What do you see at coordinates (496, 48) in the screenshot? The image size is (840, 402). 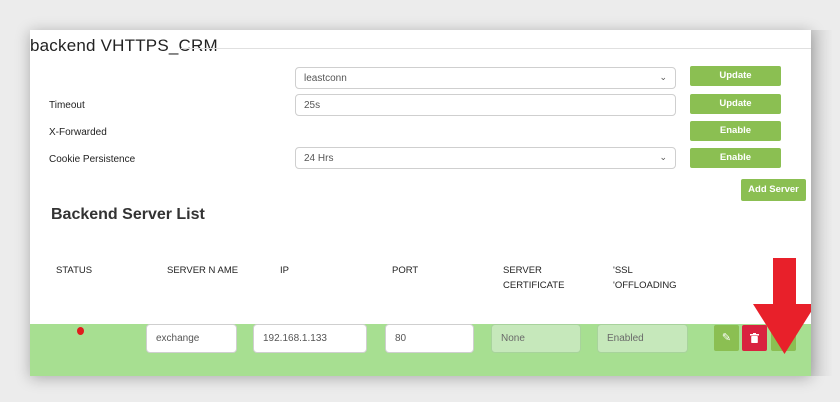 I see `title-divider` at bounding box center [496, 48].